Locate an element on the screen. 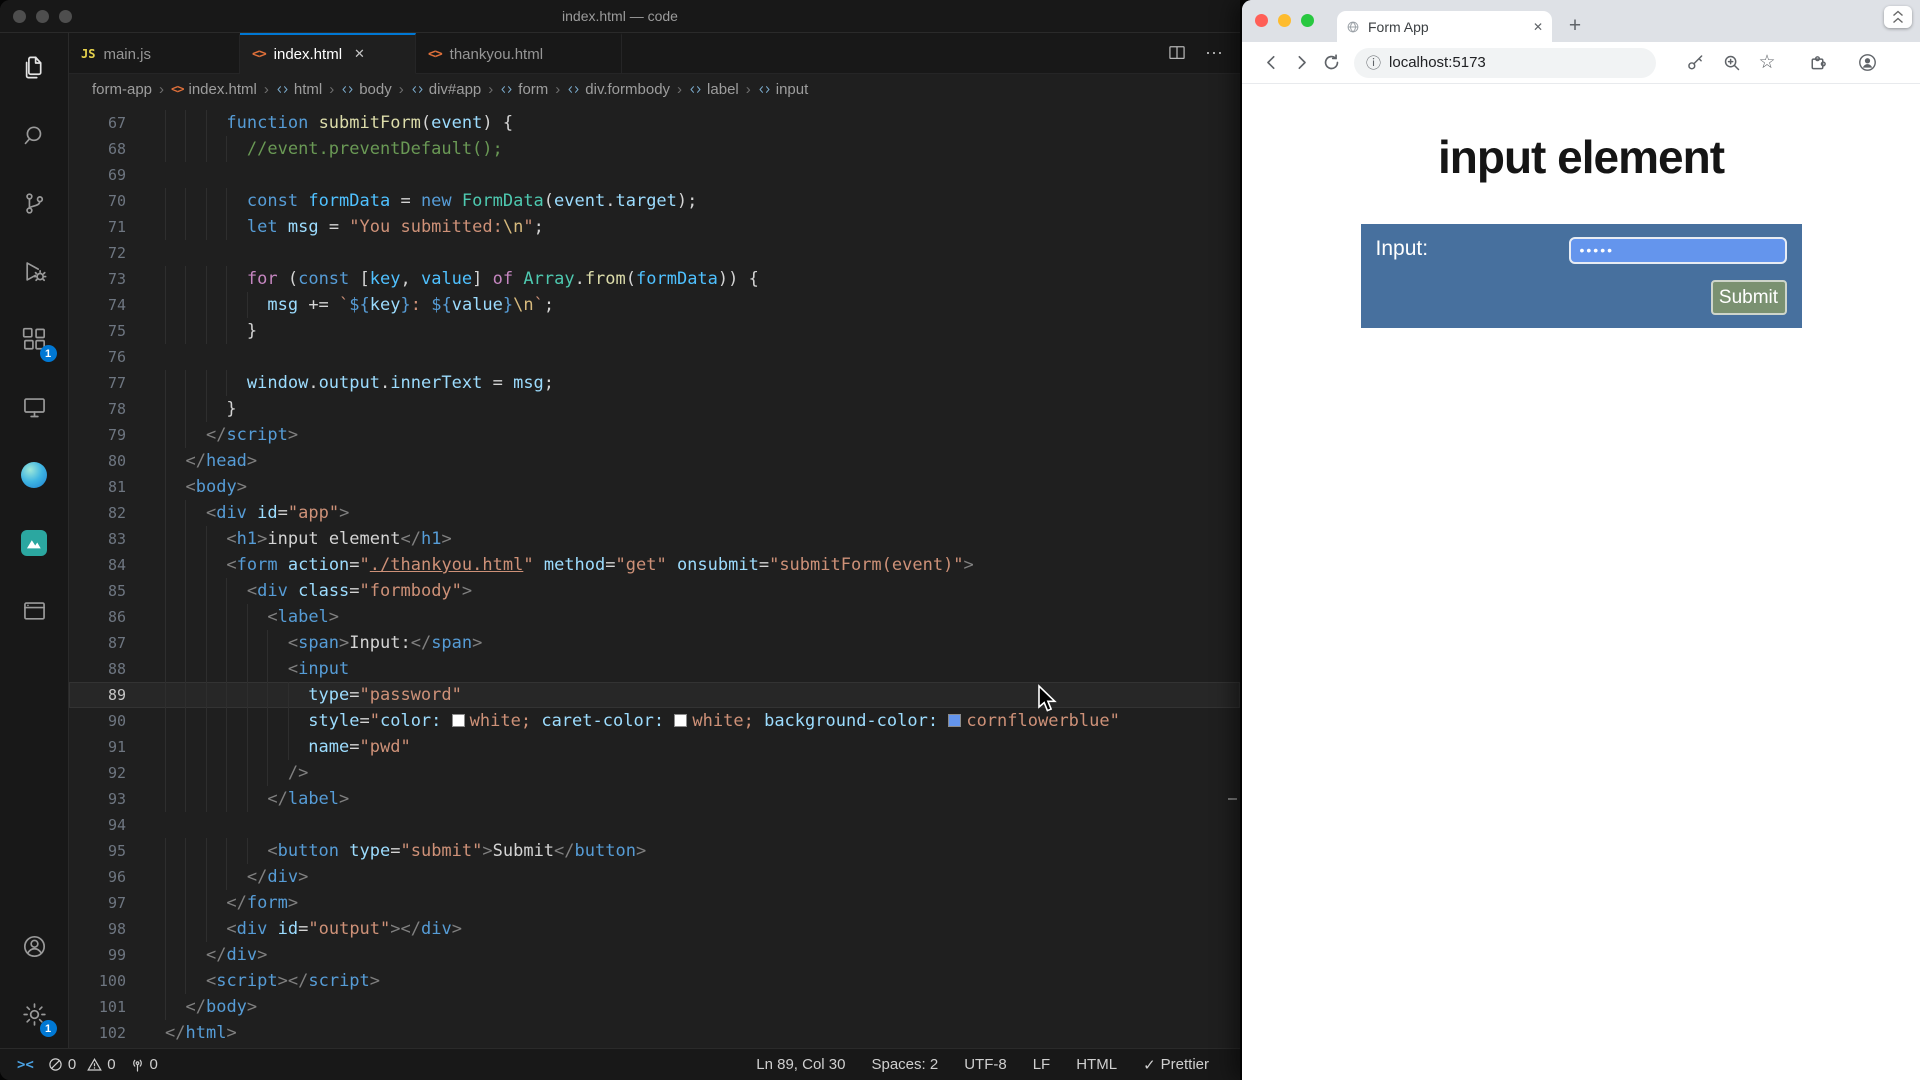 The width and height of the screenshot is (1920, 1080). browser-window-controls is located at coordinates (1284, 20).